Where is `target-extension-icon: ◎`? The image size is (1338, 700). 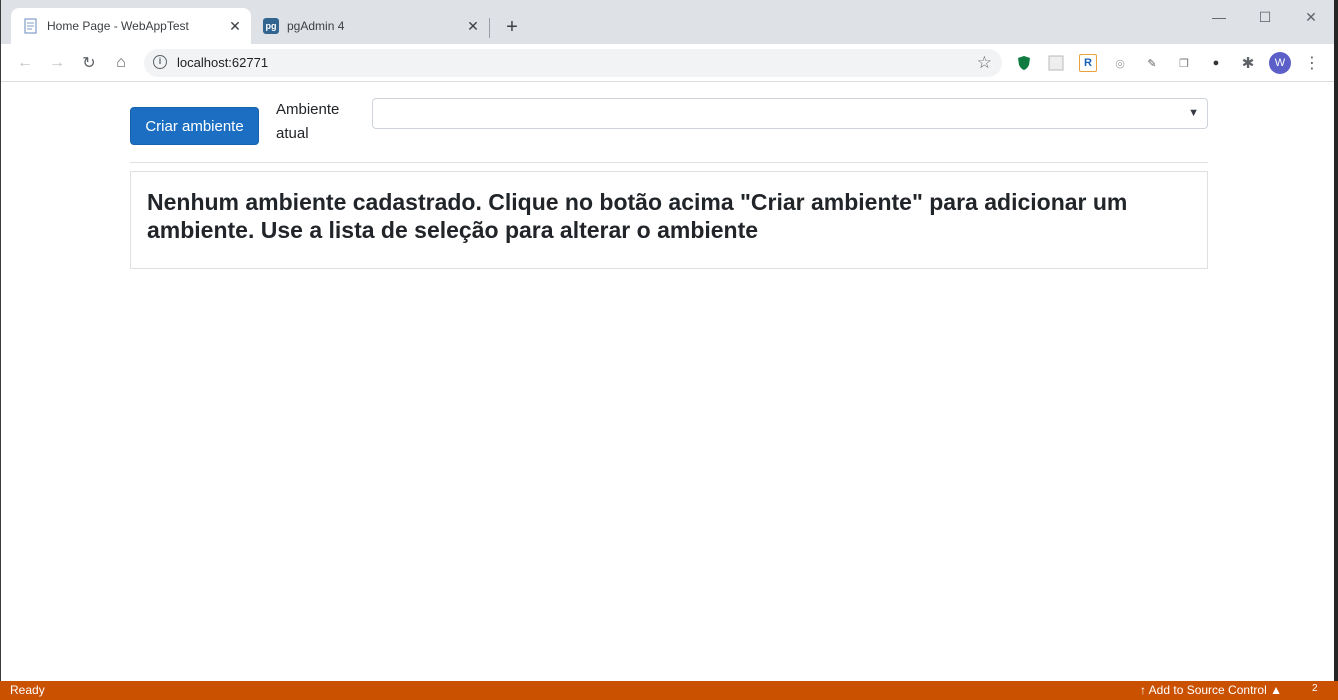
target-extension-icon: ◎ is located at coordinates (1120, 63).